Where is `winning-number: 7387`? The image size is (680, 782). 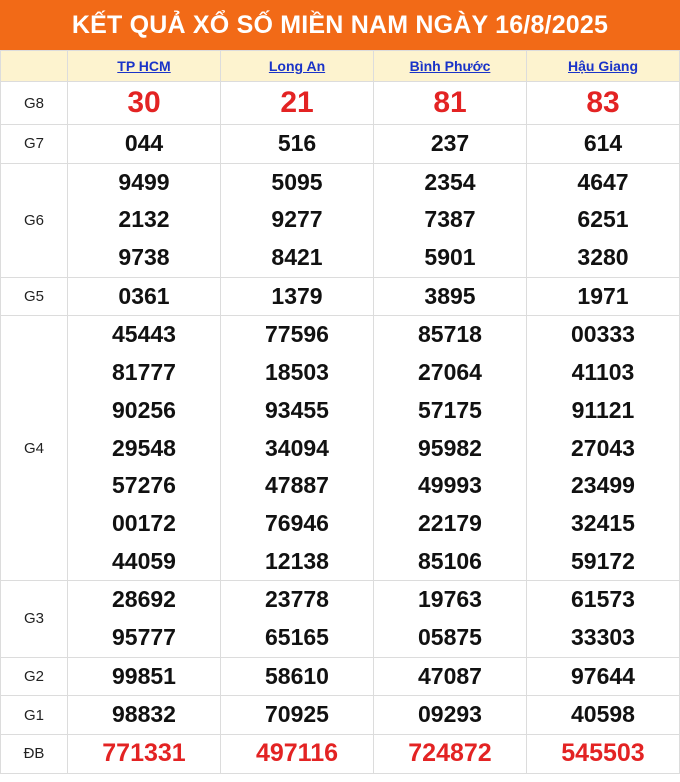
winning-number: 7387 is located at coordinates (450, 219).